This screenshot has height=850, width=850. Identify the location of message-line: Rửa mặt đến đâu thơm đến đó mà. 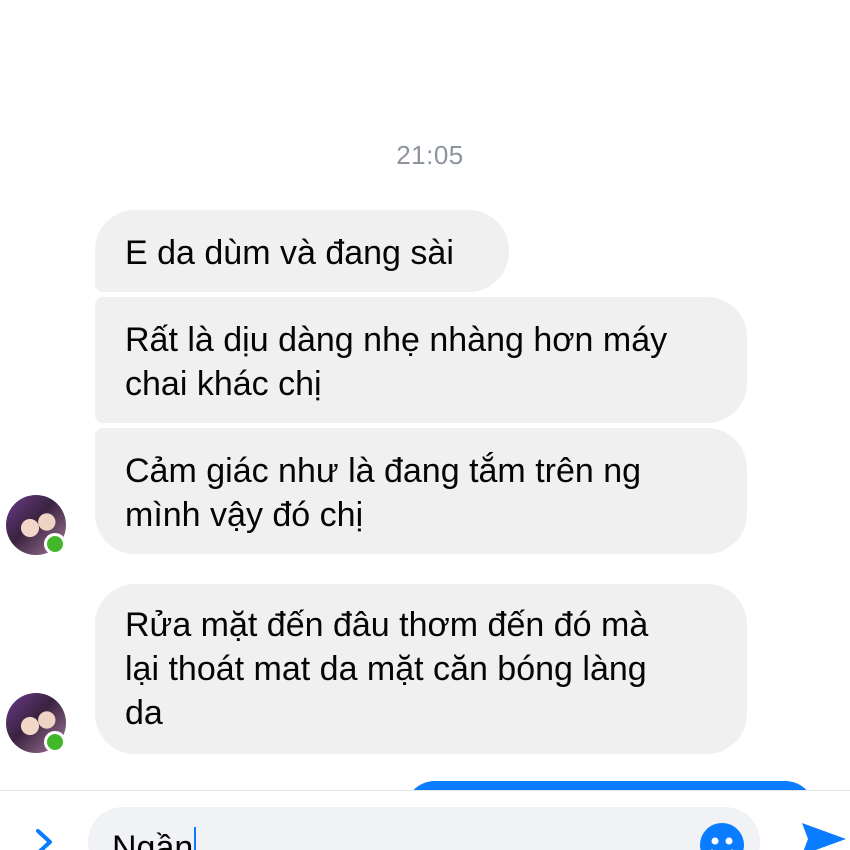
(387, 625).